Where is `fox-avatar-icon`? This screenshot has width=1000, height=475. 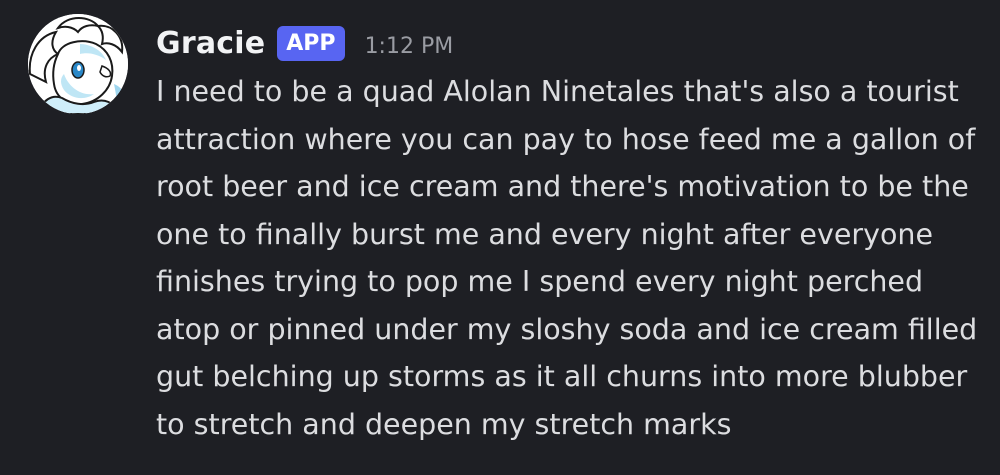 fox-avatar-icon is located at coordinates (78, 64).